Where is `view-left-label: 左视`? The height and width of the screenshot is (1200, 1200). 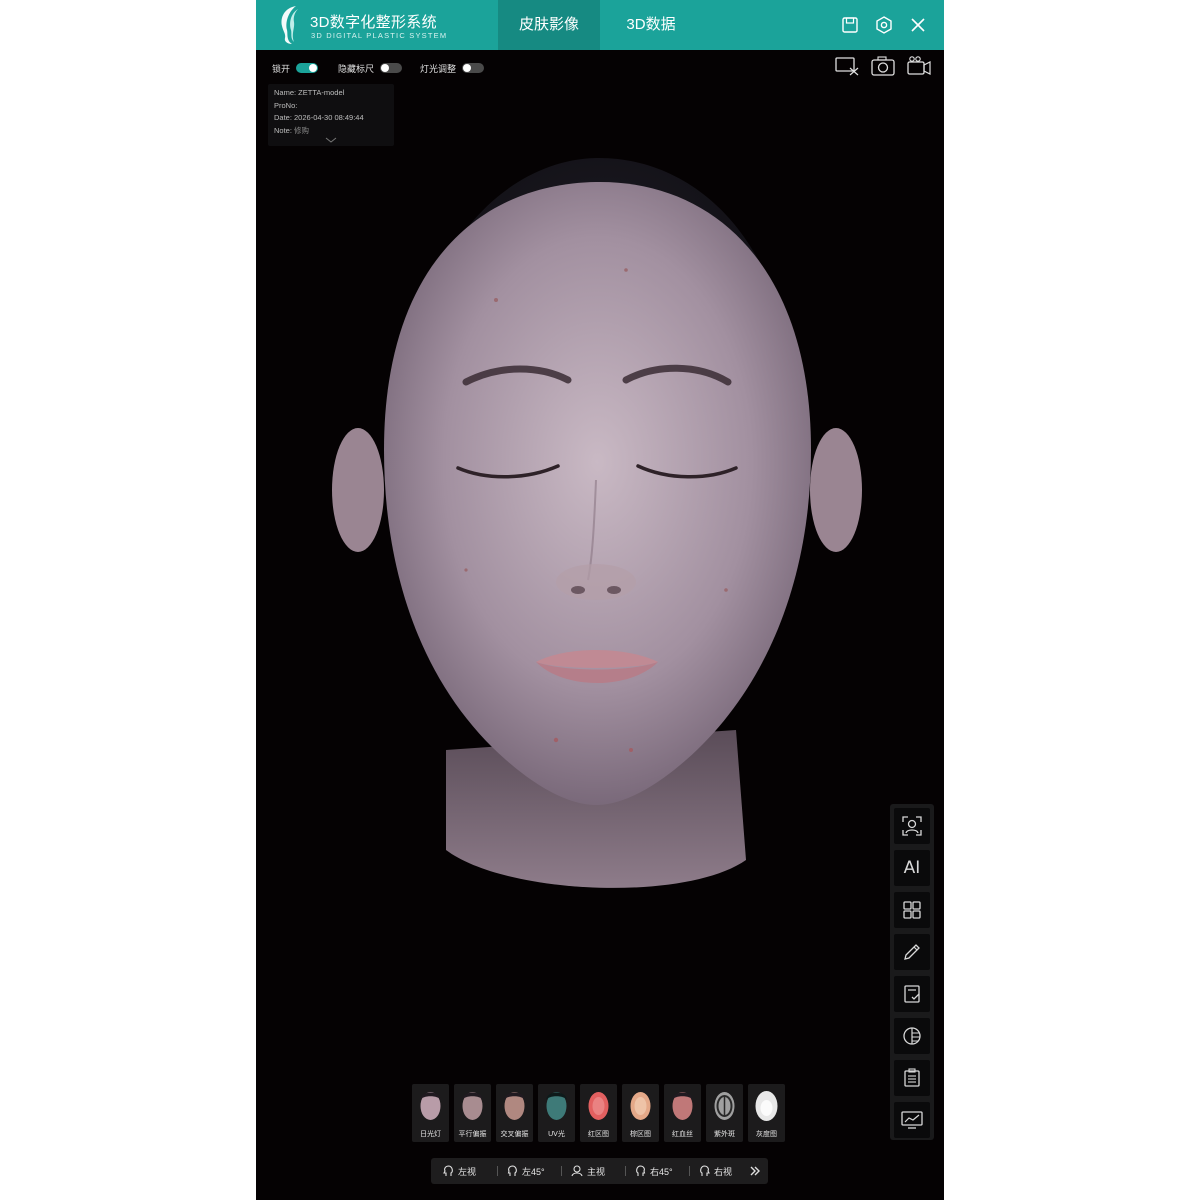
view-left-label: 左视 is located at coordinates (467, 1171).